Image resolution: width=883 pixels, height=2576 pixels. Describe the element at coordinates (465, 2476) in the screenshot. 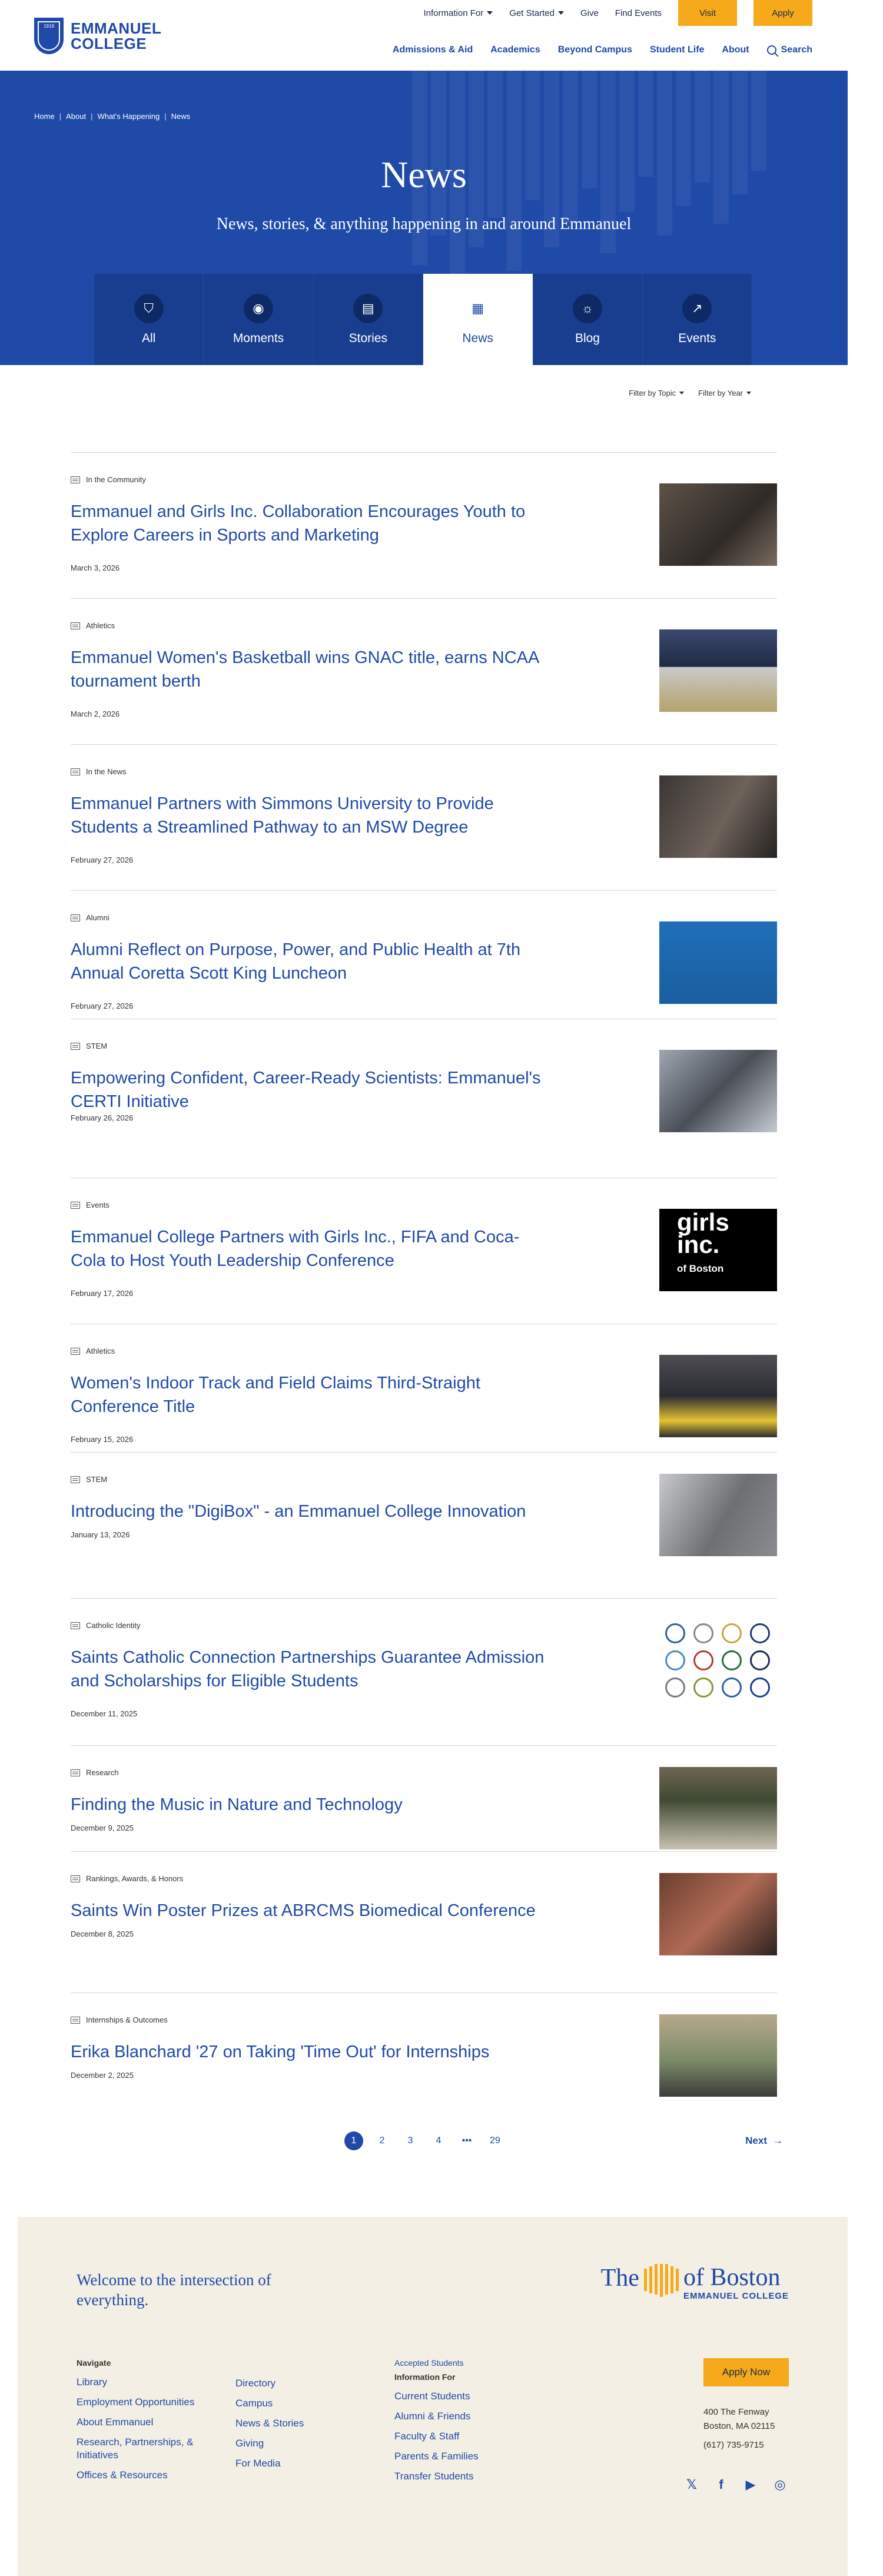

I see `info-link-transfer-students: Transfer Students` at that location.